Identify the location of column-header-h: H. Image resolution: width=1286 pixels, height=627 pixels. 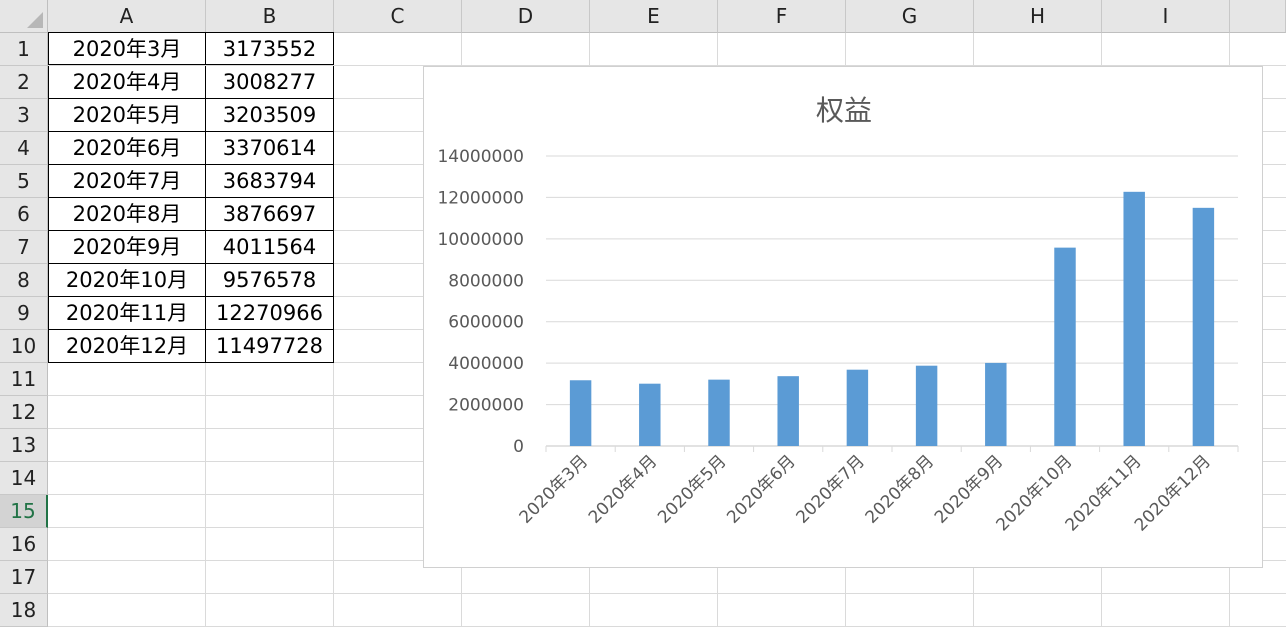
(1038, 16).